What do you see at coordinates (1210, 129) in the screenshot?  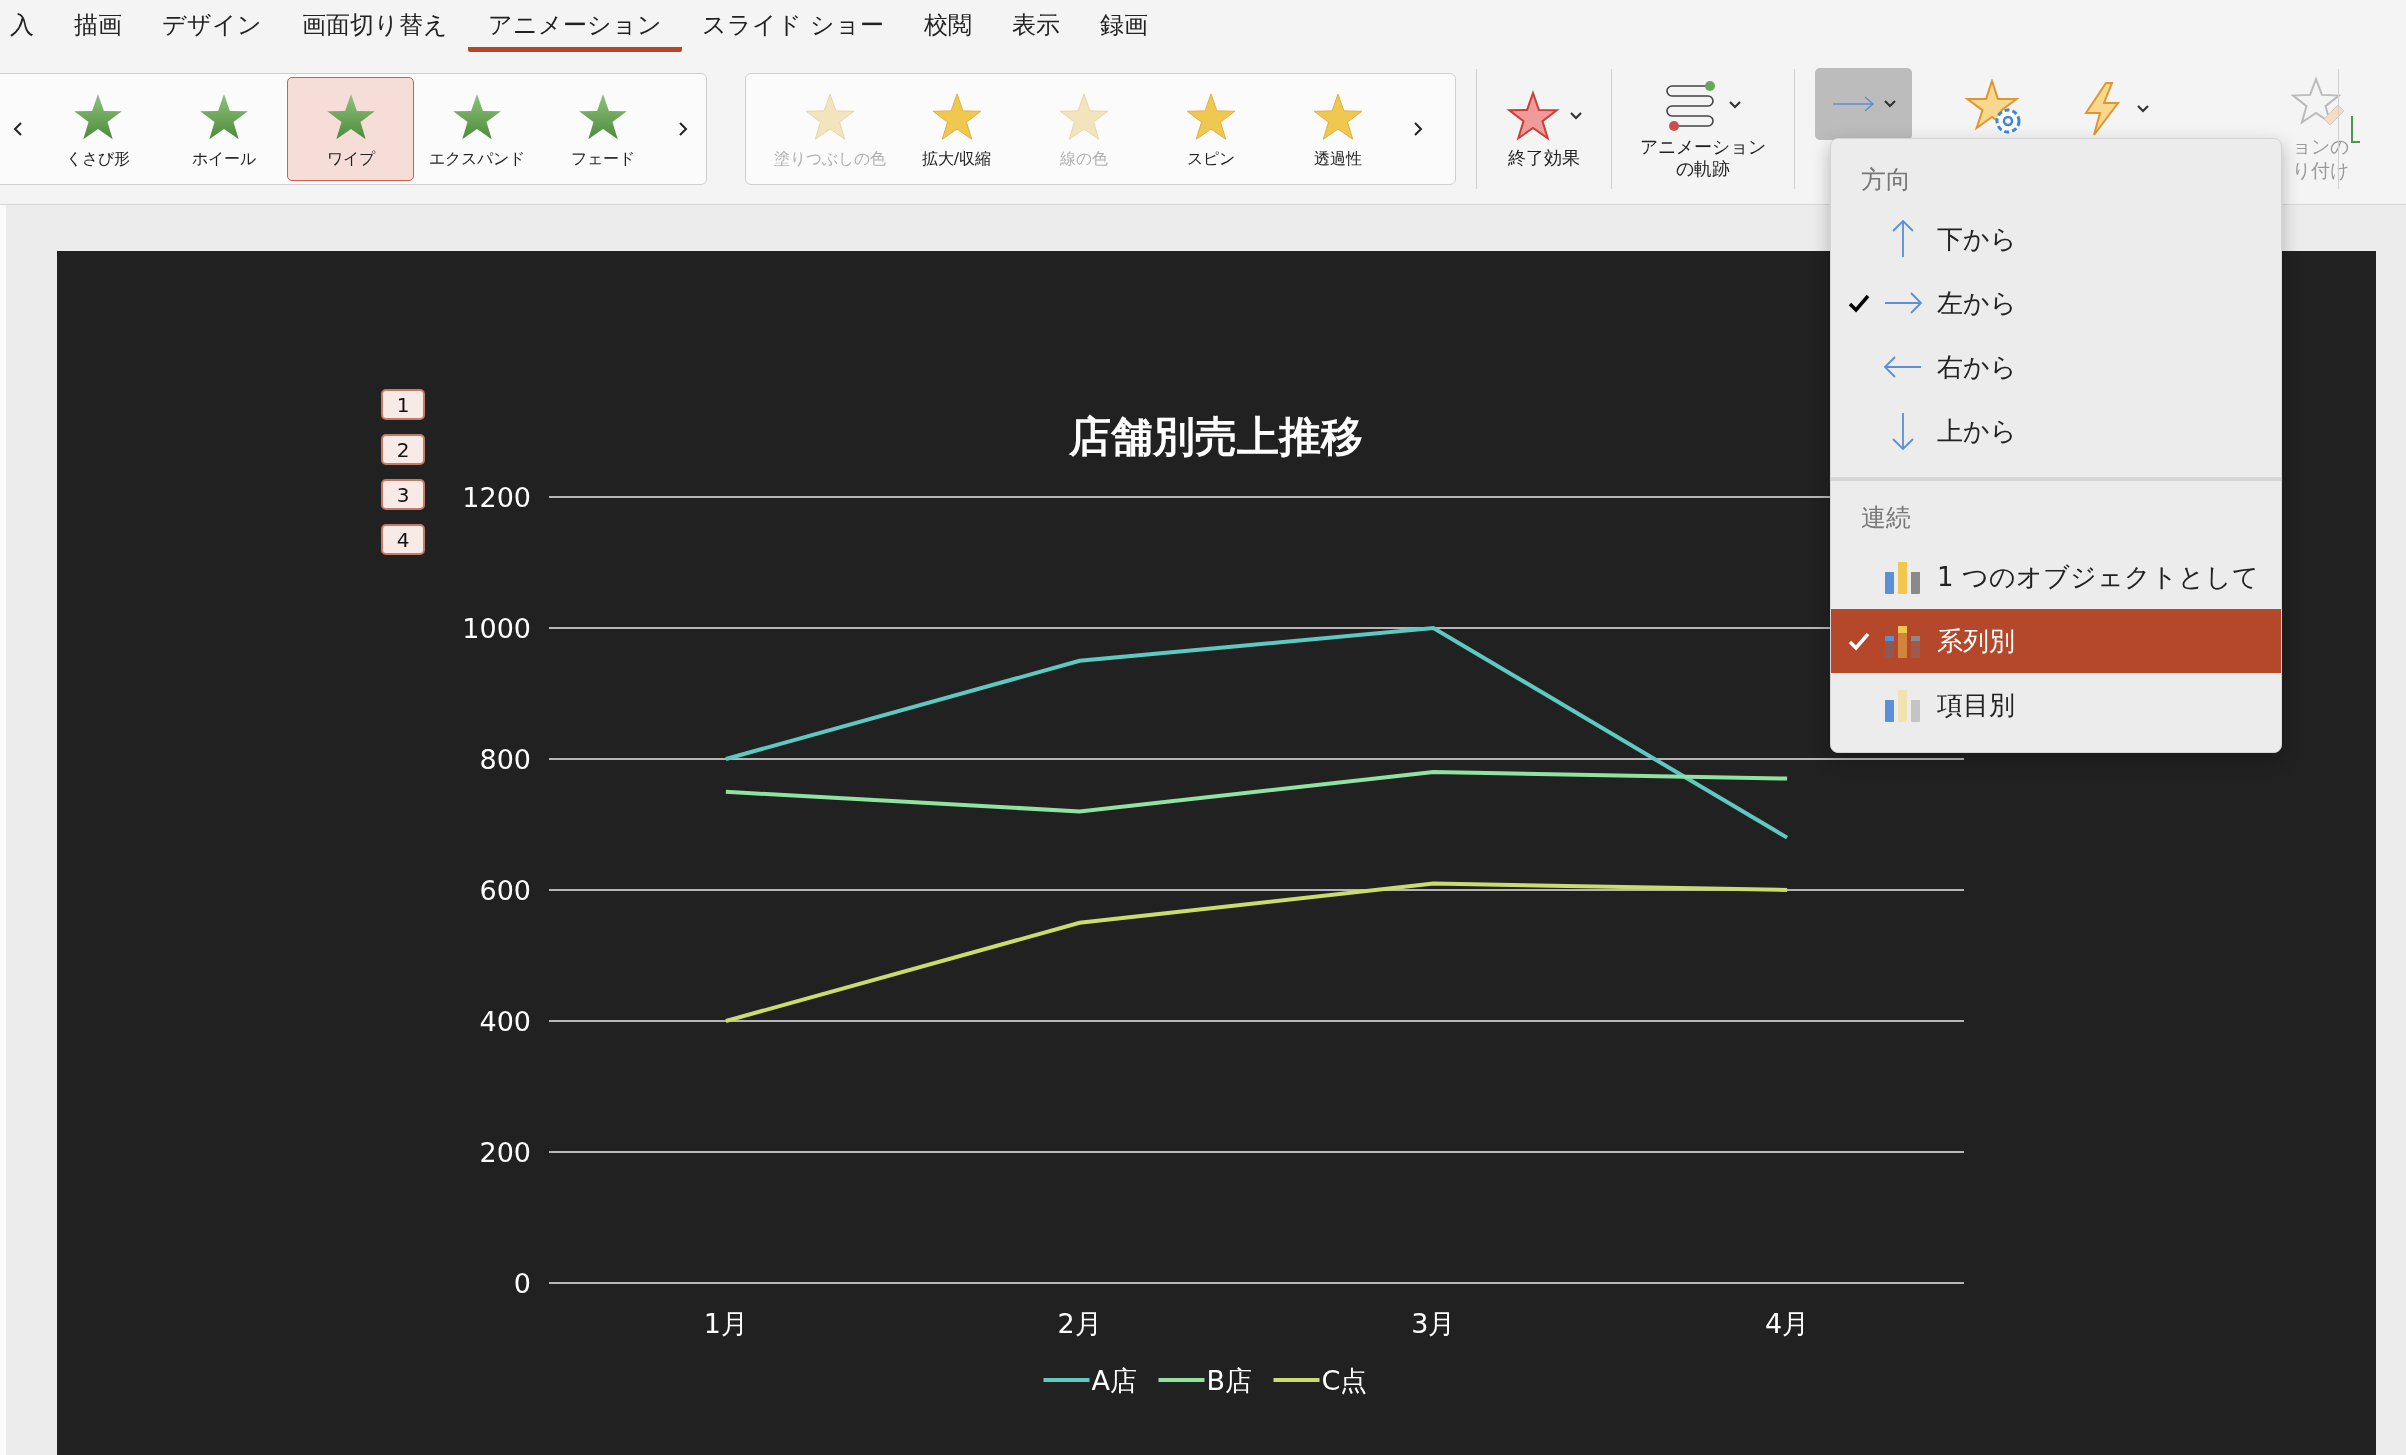 I see `effect-gallery-item: スピン` at bounding box center [1210, 129].